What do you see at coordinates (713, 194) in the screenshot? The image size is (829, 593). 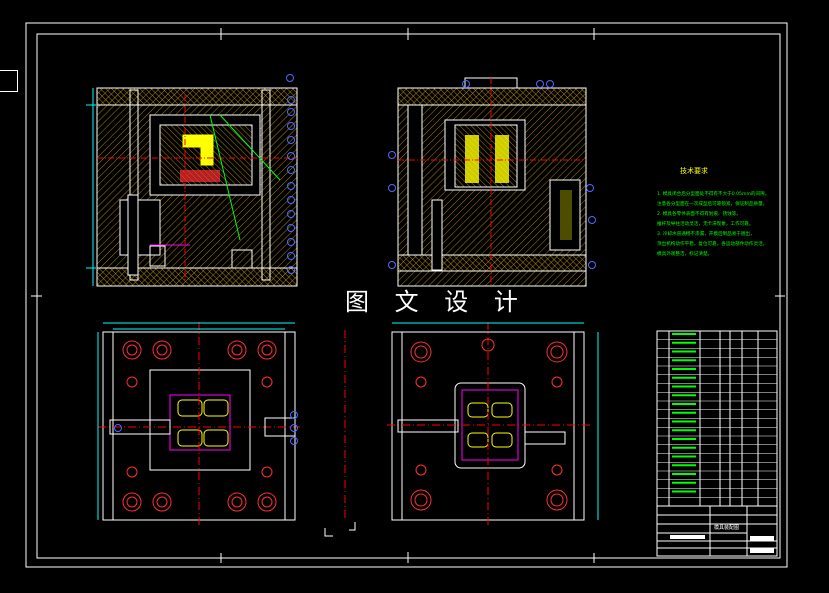 I see `tech-requirement-line: 1. 模具闭合后分型面处不得有不大于0.05mm的间隙。` at bounding box center [713, 194].